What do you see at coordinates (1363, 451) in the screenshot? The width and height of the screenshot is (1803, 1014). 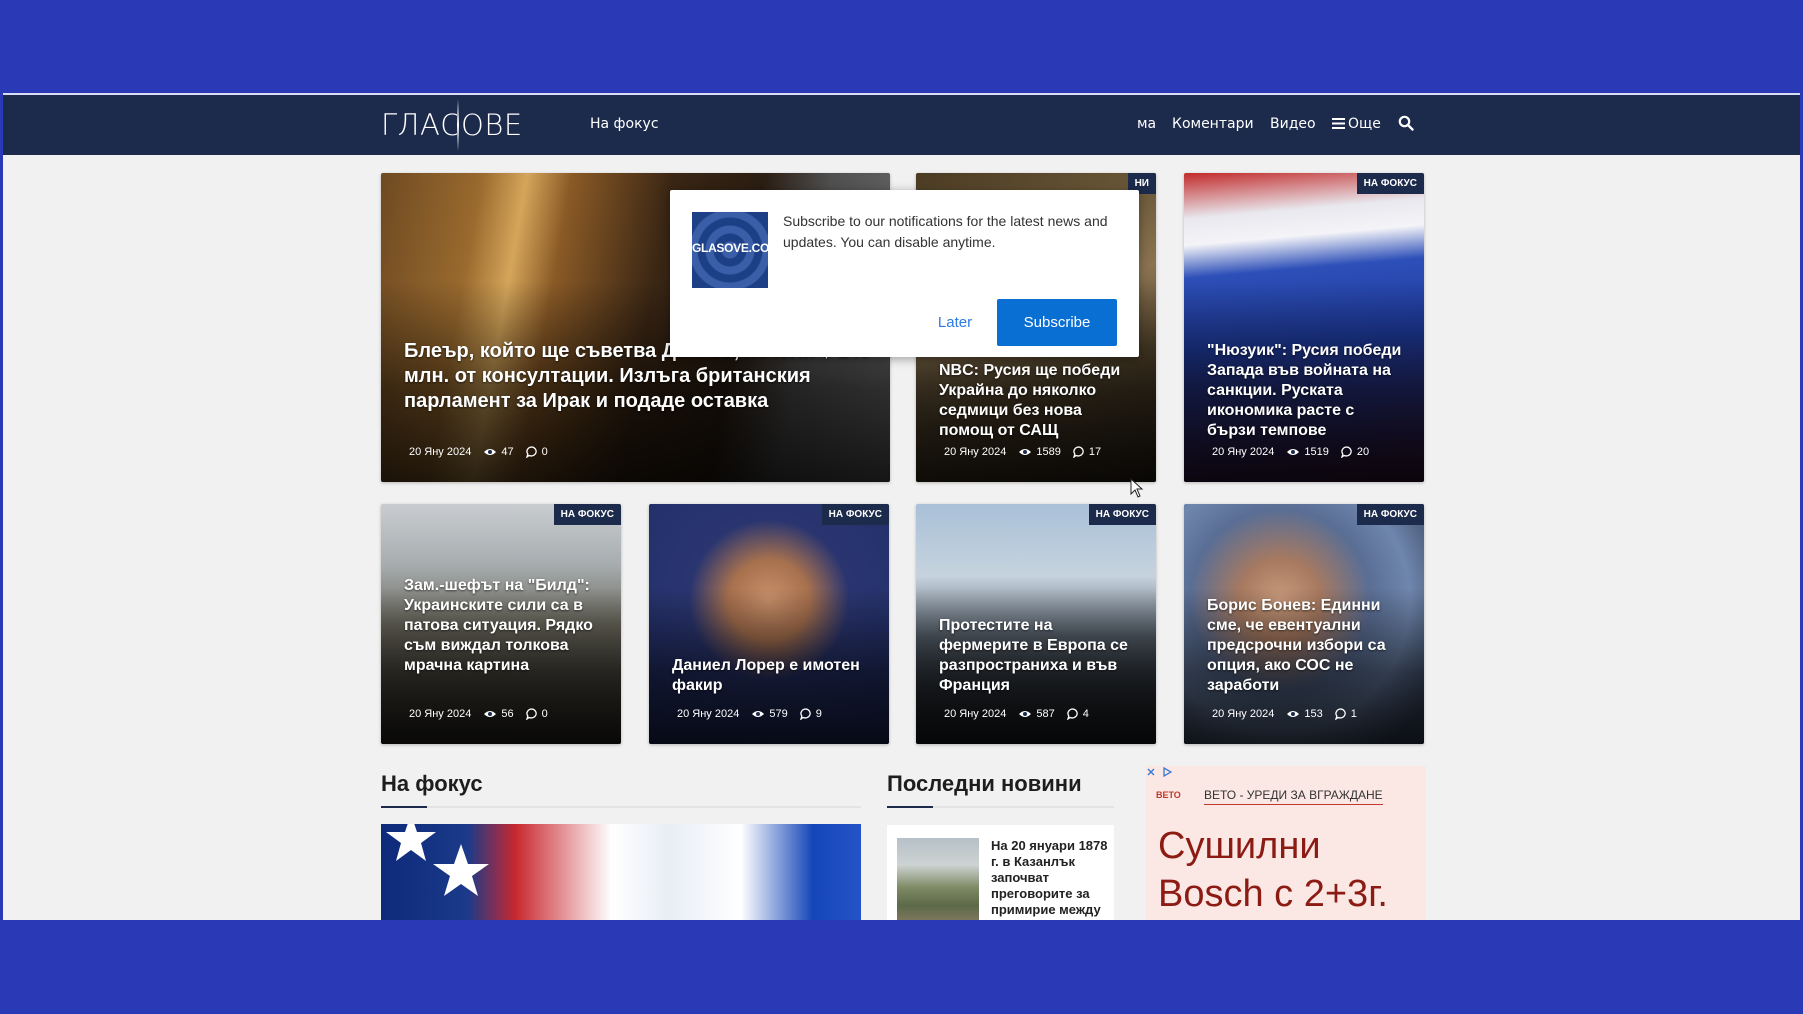 I see `card-comments: 20` at bounding box center [1363, 451].